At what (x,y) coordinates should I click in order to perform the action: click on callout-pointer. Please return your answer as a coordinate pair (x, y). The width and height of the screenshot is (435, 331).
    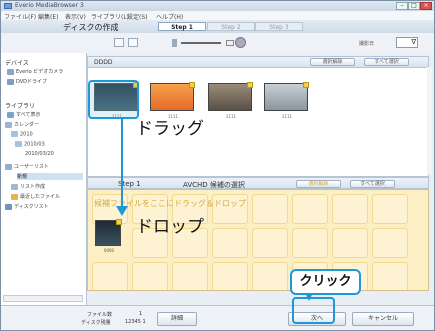
    Looking at the image, I should click on (309, 297).